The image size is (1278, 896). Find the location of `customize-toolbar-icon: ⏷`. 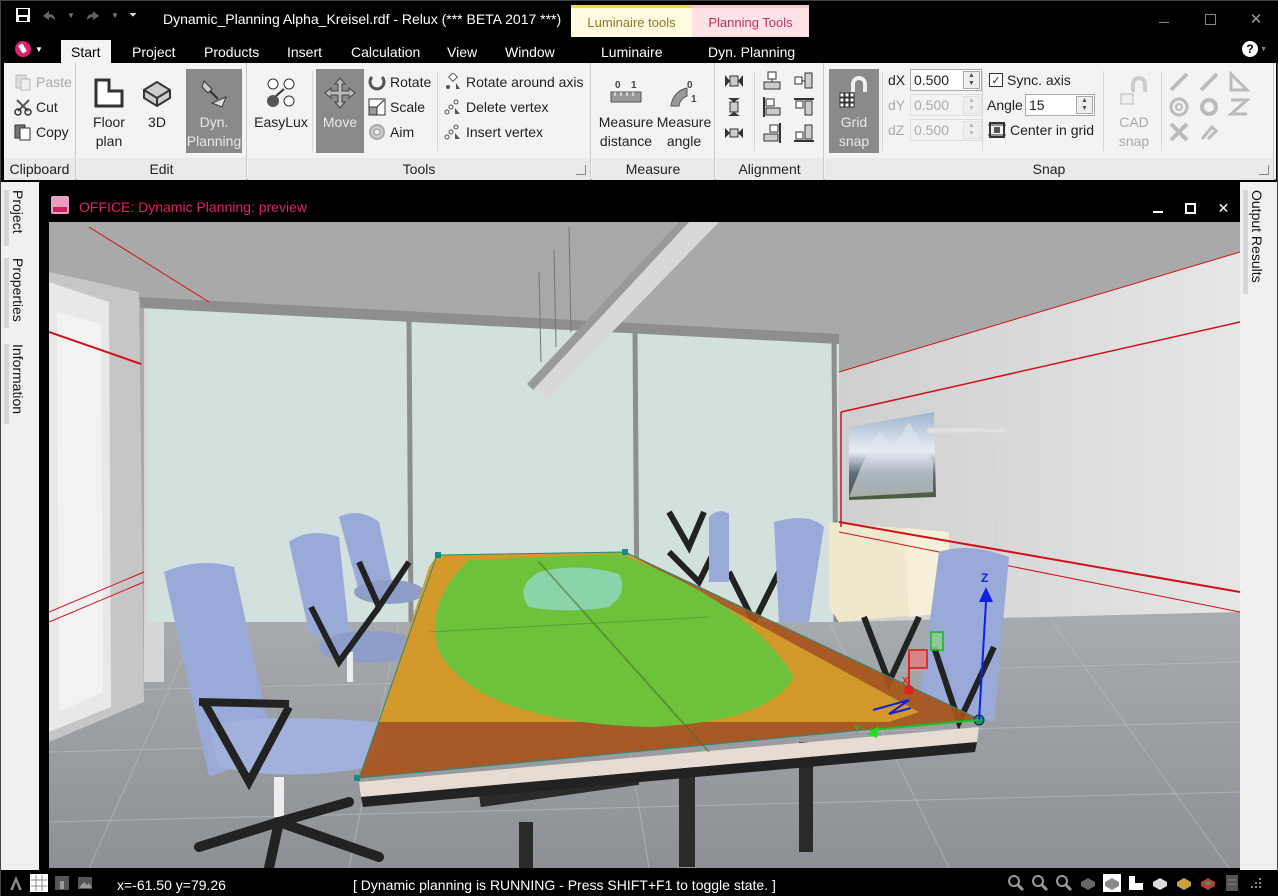

customize-toolbar-icon: ⏷ is located at coordinates (133, 15).